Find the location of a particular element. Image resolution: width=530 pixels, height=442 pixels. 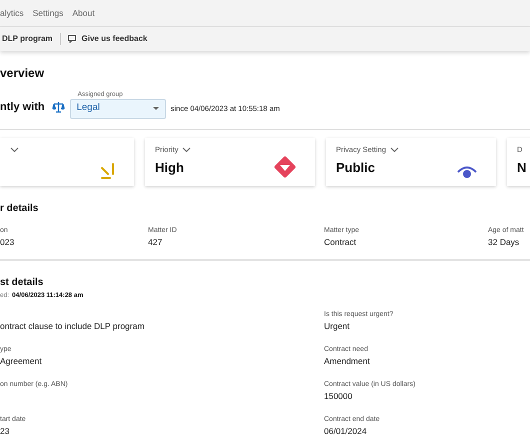

card-value: High is located at coordinates (170, 167).